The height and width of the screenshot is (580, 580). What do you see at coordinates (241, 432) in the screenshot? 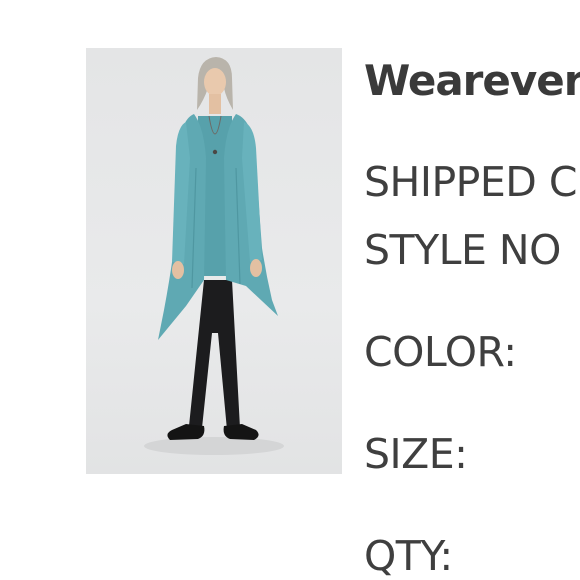
I see `model-shoe-right` at bounding box center [241, 432].